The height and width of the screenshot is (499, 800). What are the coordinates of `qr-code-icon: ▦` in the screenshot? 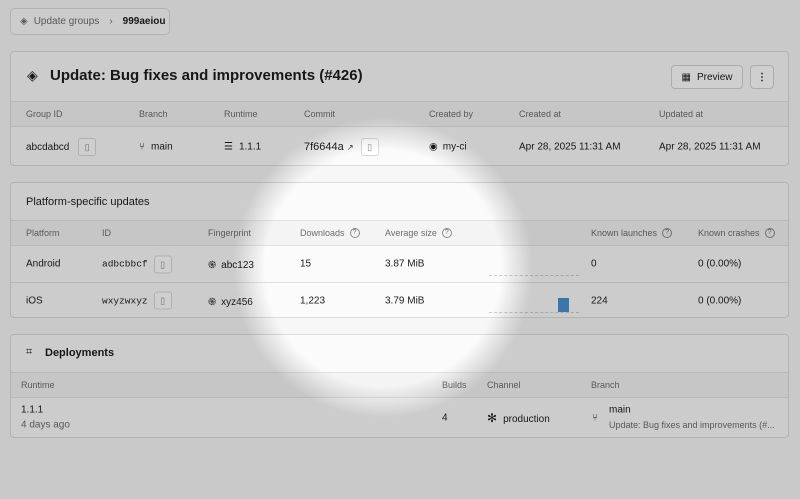 It's located at (686, 77).